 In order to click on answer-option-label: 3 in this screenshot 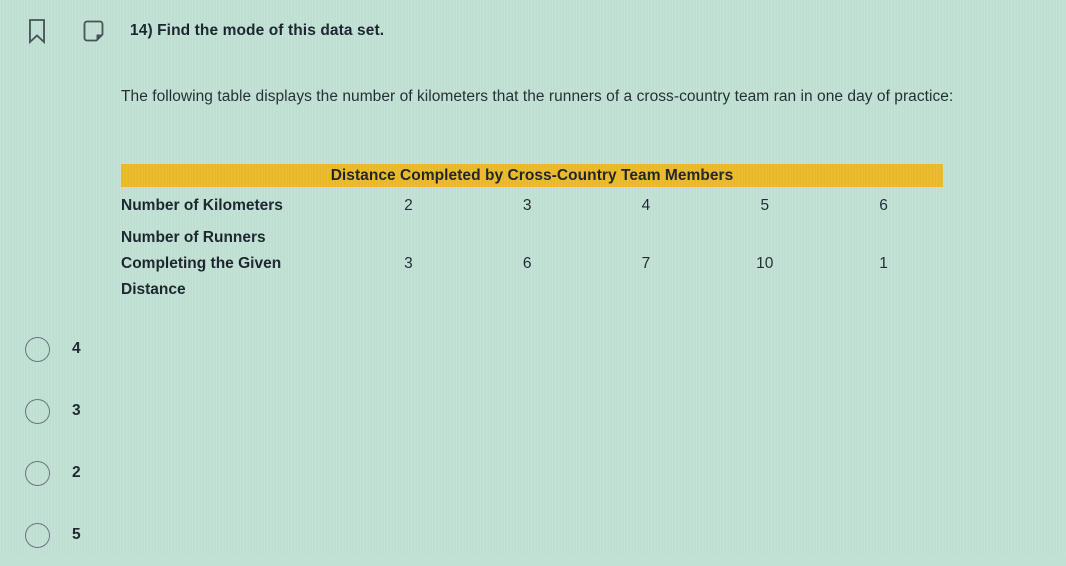, I will do `click(76, 410)`.